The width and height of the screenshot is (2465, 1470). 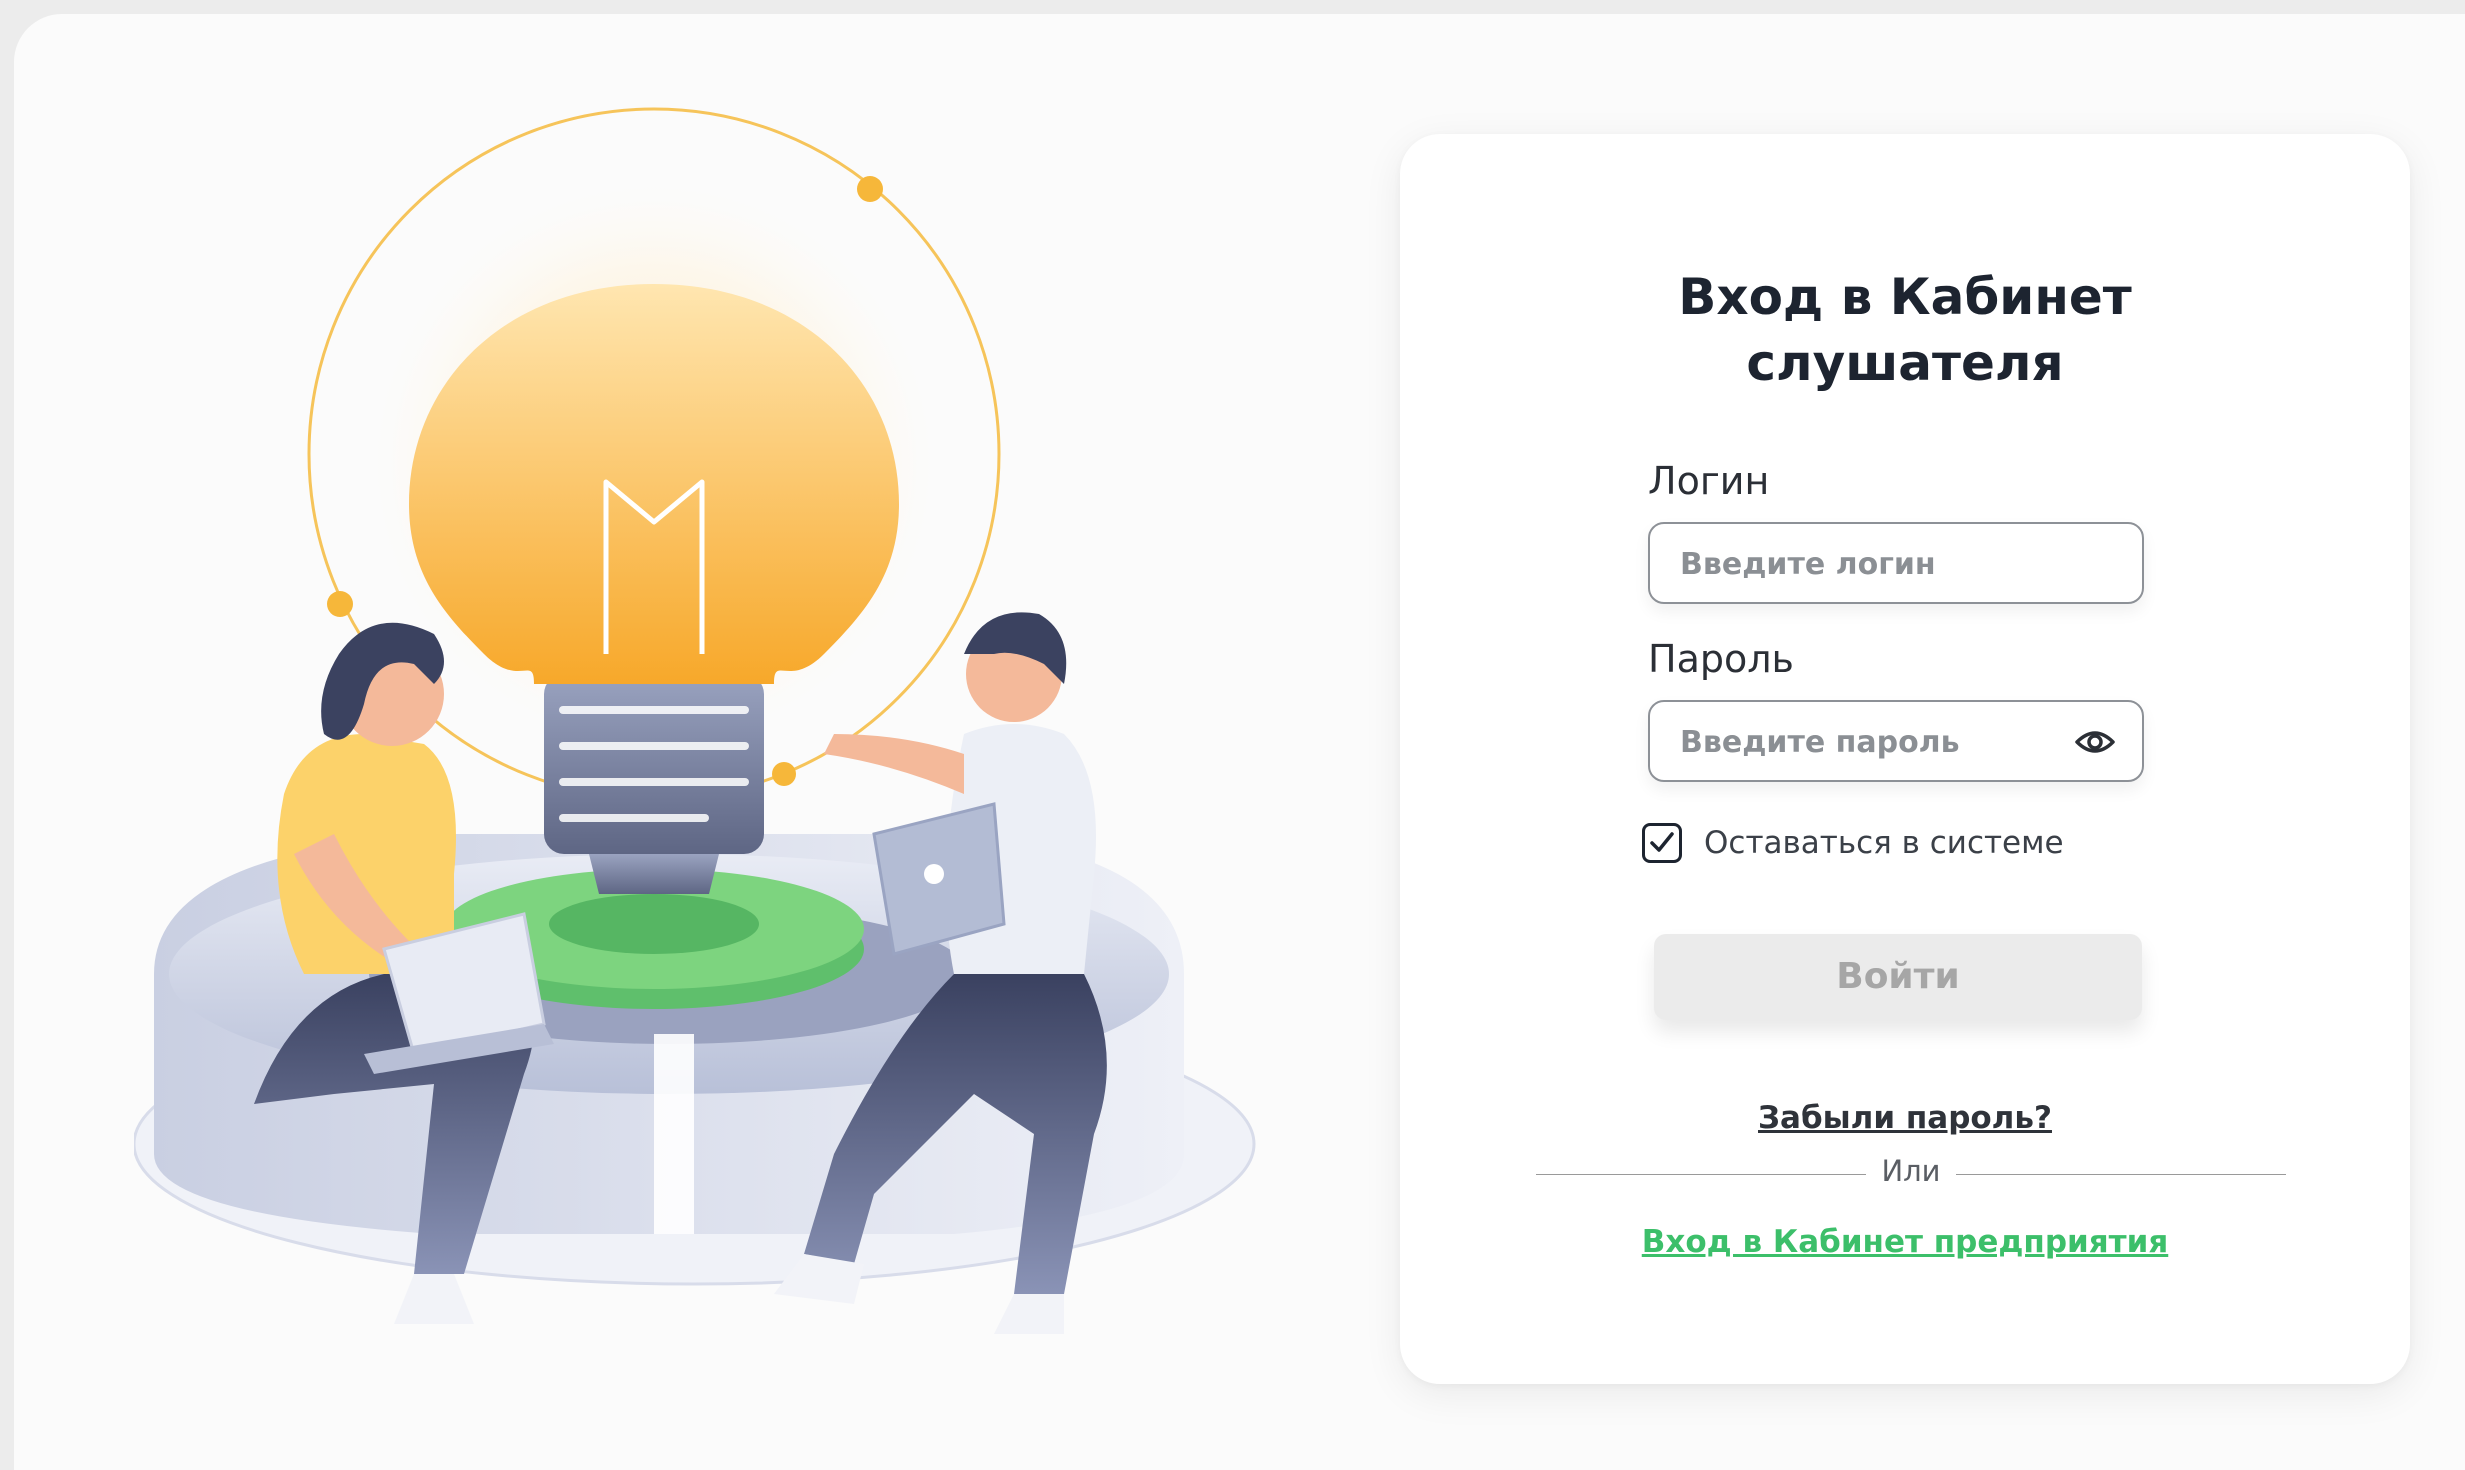 I want to click on remember-me-toggle: Оставаться в системе, so click(x=1853, y=843).